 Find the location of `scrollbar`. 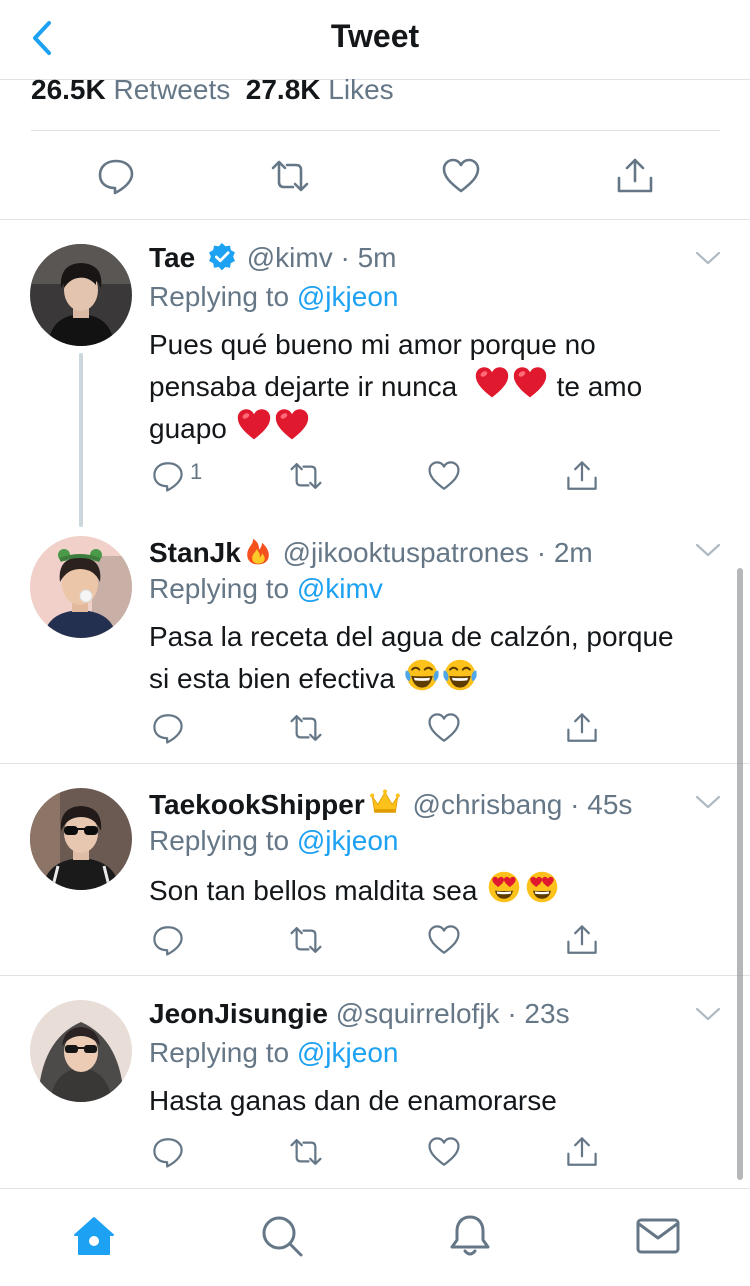

scrollbar is located at coordinates (740, 874).